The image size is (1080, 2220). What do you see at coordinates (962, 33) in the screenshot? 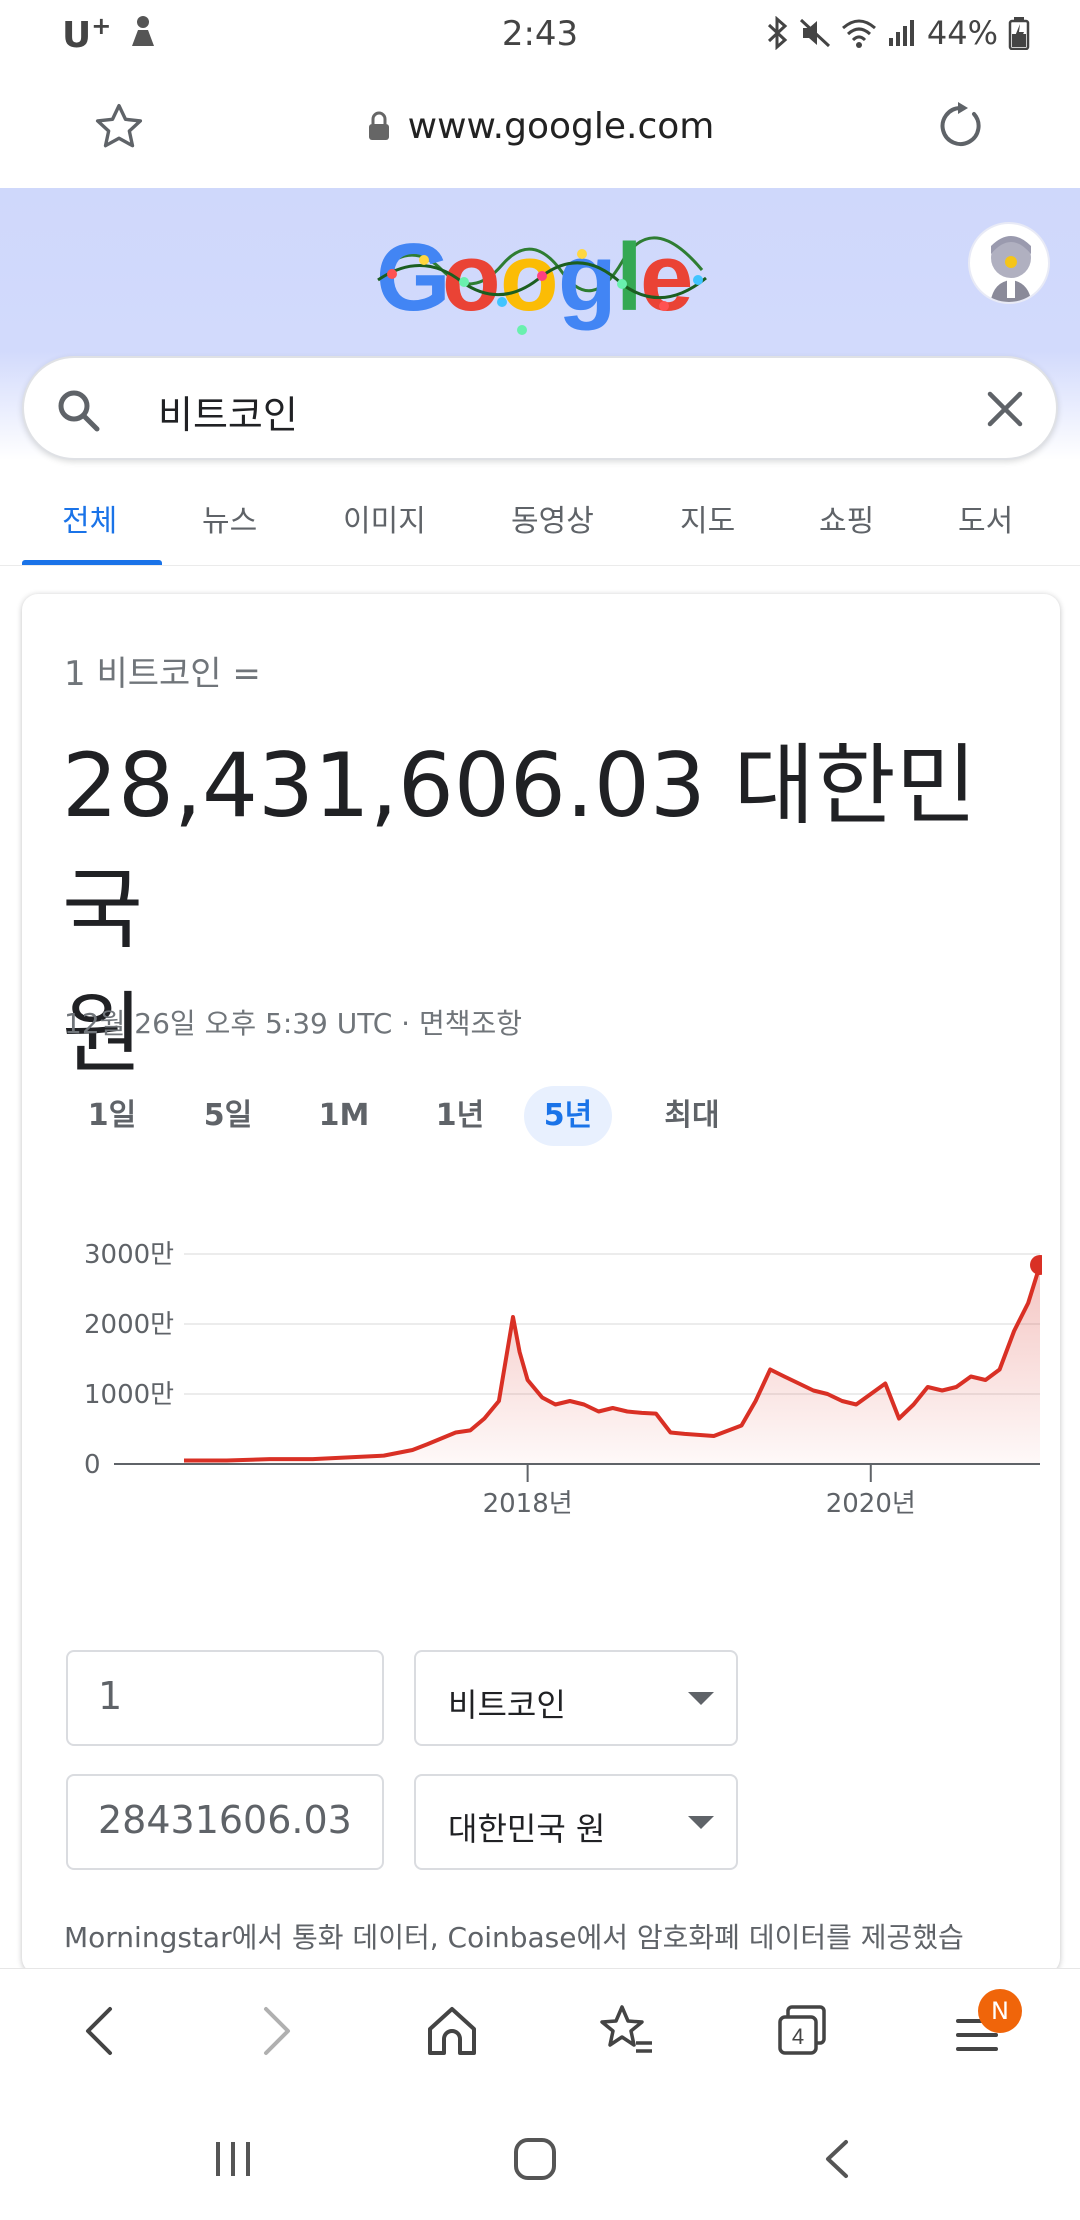
I see `battery-percent: 44%` at bounding box center [962, 33].